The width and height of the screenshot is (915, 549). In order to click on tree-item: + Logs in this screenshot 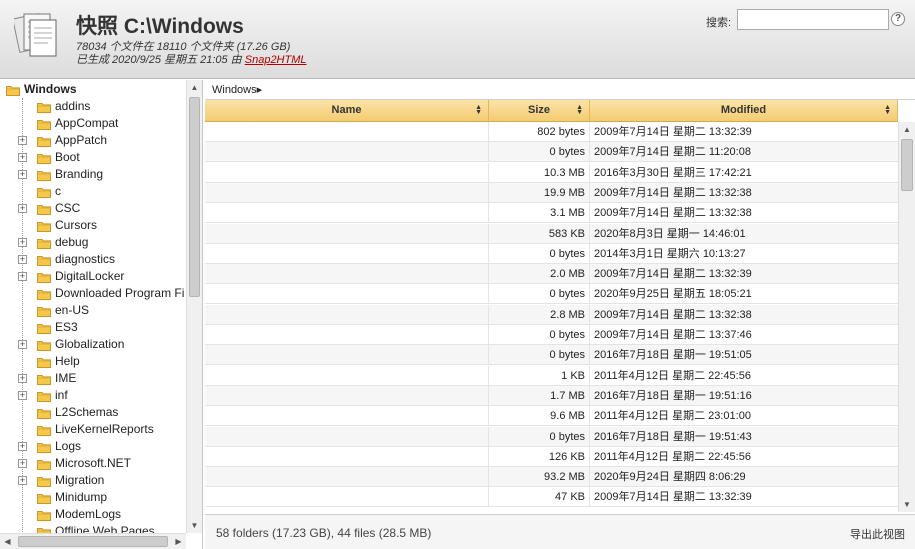, I will do `click(93, 446)`.